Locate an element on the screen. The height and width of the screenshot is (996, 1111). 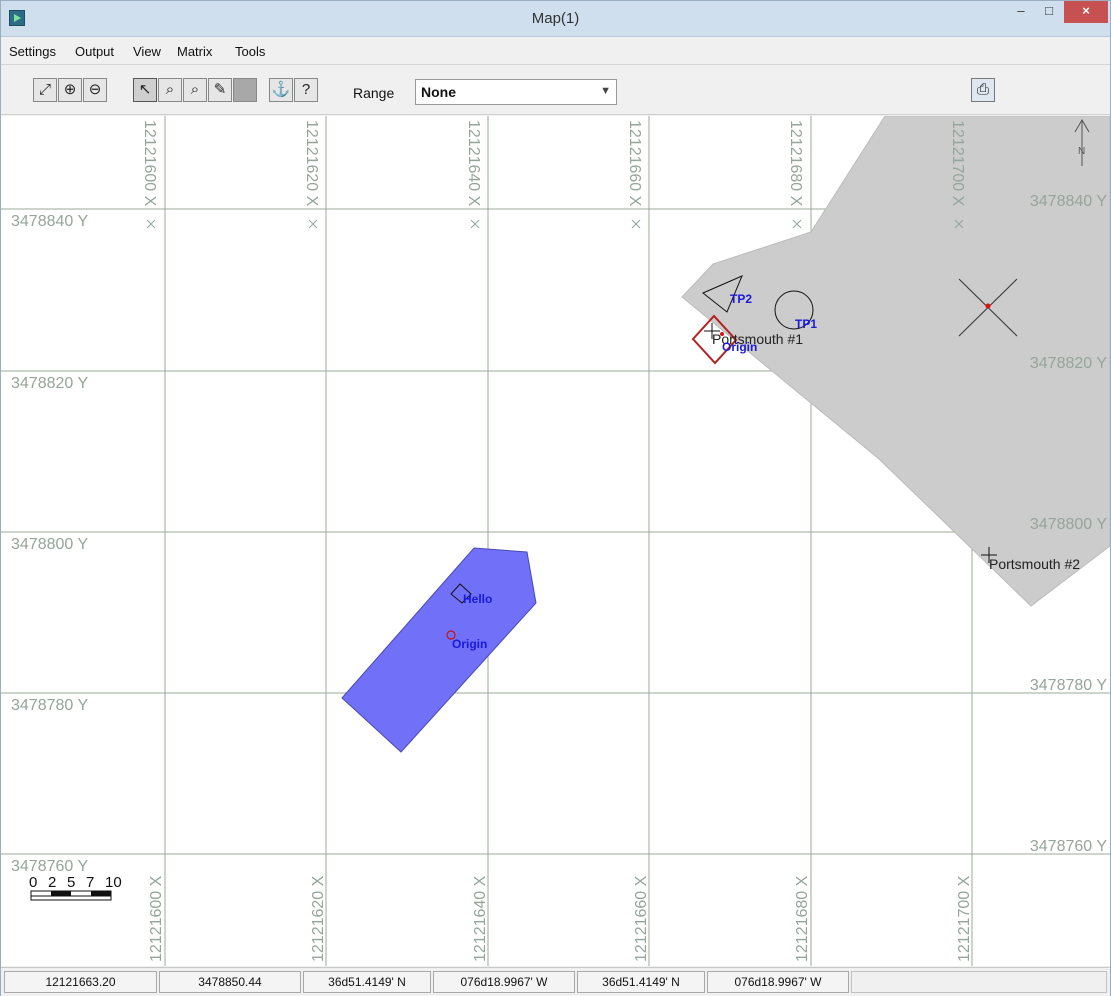
north-label: N is located at coordinates (1081, 151).